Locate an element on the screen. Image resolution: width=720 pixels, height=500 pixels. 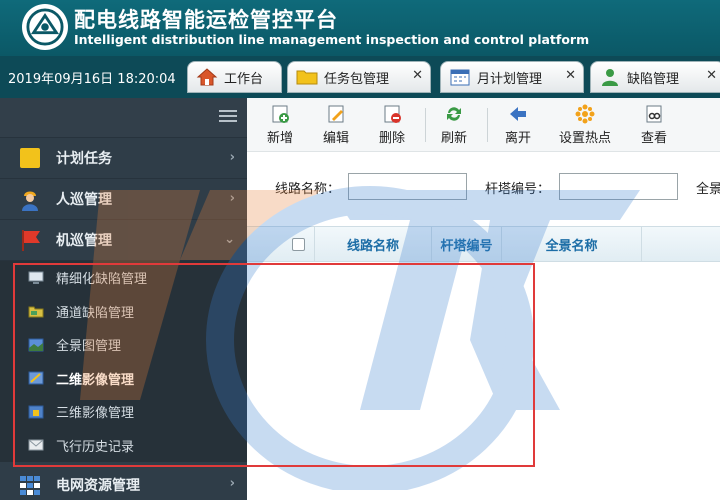
tab-monthly-plan: 月计划管理 ✕ is located at coordinates (512, 77).